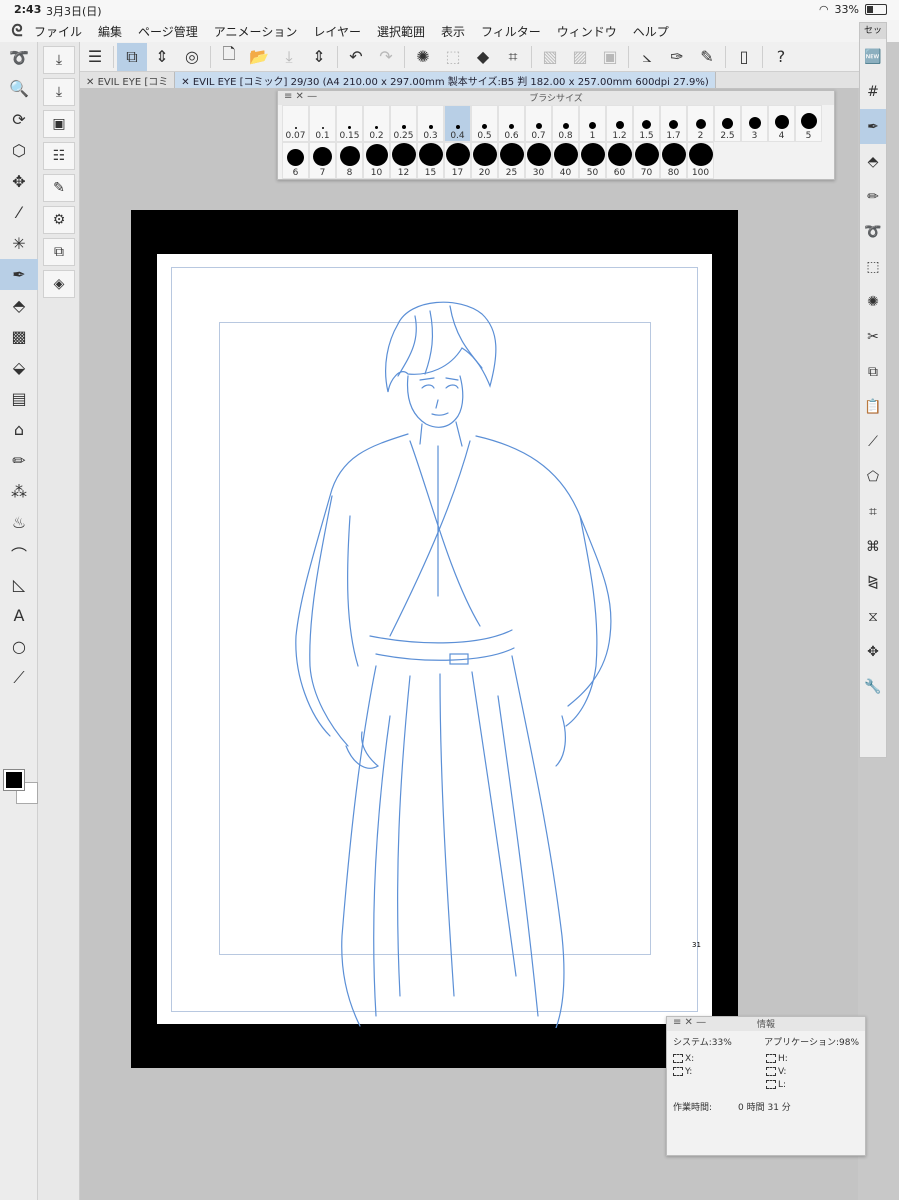 This screenshot has height=1200, width=899. I want to click on brush-size-option: 0.2, so click(376, 123).